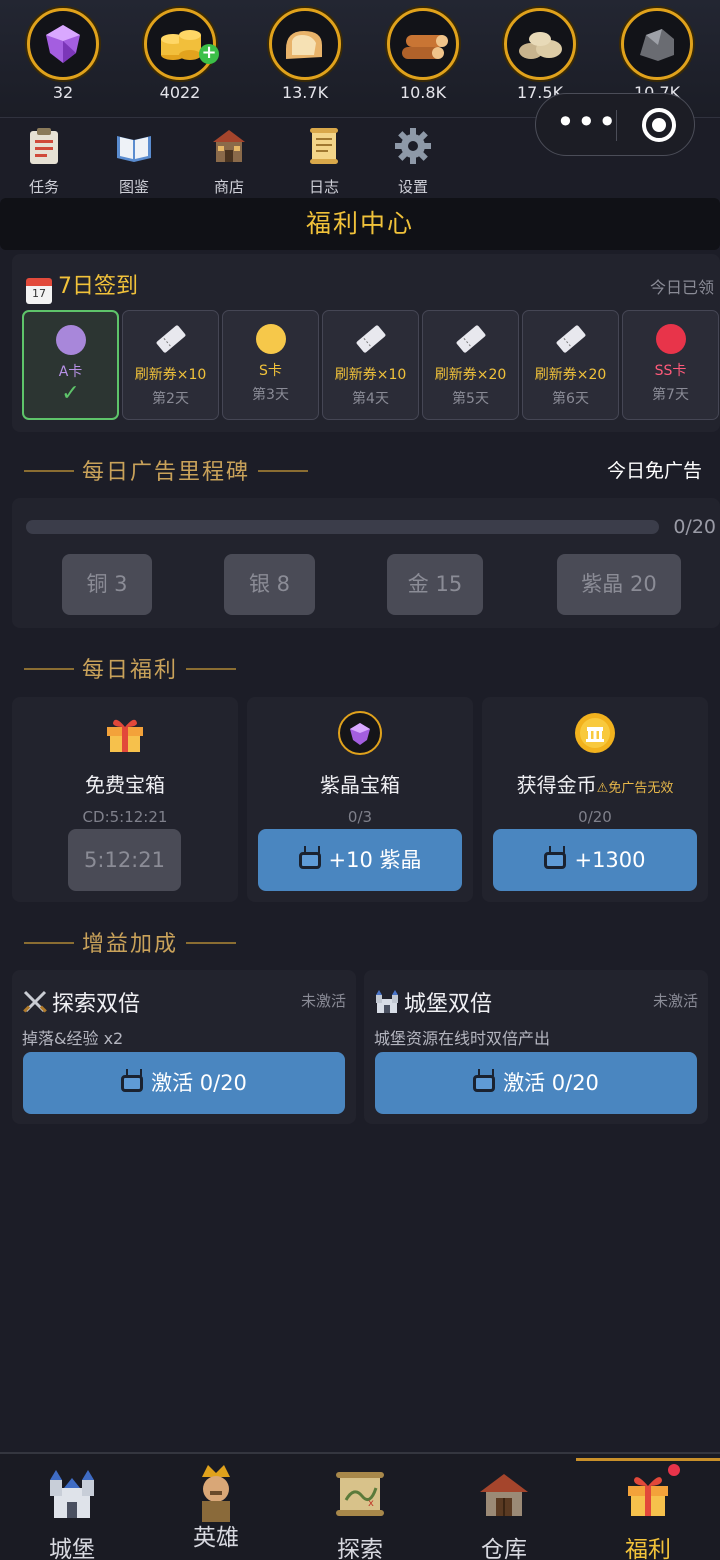 The height and width of the screenshot is (1560, 720). I want to click on bottom-nav: 城堡 英雄 x 探索 仓库 福利, so click(360, 1506).